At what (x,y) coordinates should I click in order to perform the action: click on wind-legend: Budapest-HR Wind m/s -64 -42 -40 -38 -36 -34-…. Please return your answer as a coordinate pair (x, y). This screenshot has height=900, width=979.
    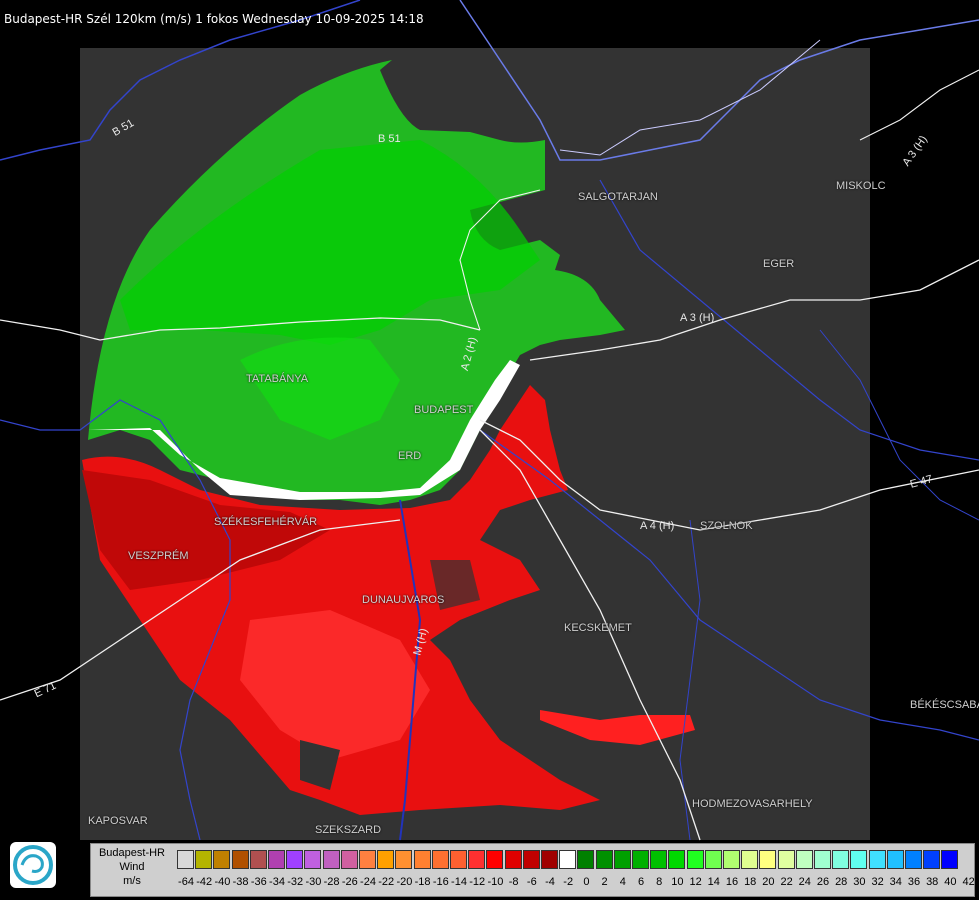
    Looking at the image, I should click on (532, 870).